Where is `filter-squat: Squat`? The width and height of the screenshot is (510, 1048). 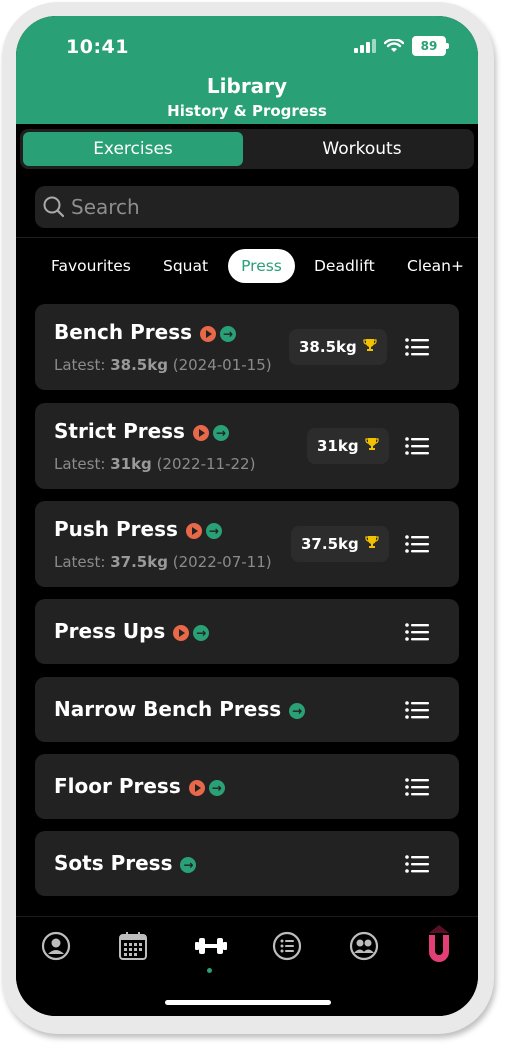
filter-squat: Squat is located at coordinates (185, 266).